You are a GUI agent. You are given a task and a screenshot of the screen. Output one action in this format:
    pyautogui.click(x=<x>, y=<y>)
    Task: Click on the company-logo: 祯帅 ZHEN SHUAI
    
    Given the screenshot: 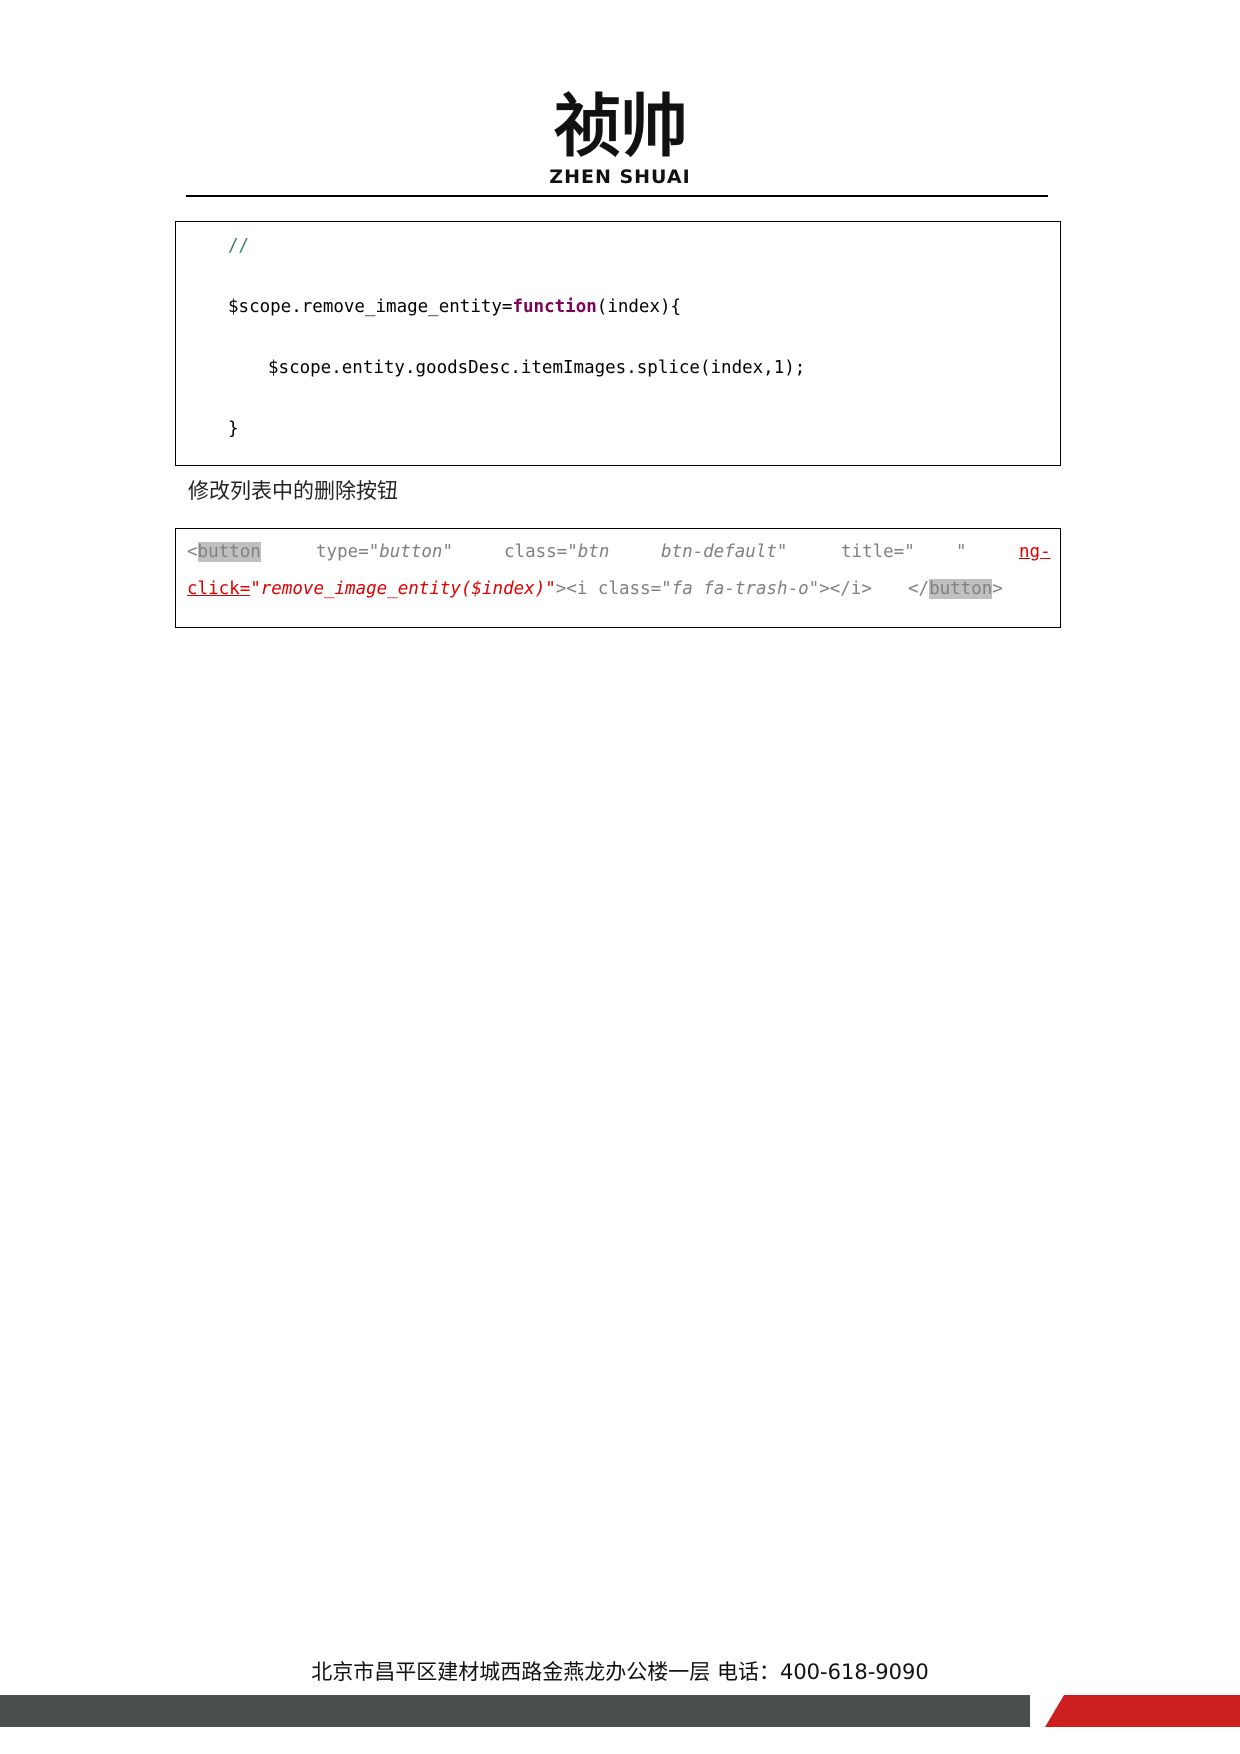 What is the action you would take?
    pyautogui.click(x=620, y=142)
    